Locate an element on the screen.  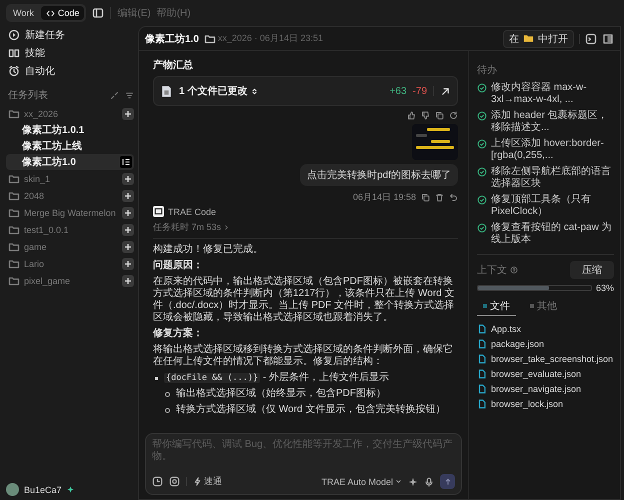
response-paragraph: 构建成功！修复已完成。 is located at coordinates (208, 250).